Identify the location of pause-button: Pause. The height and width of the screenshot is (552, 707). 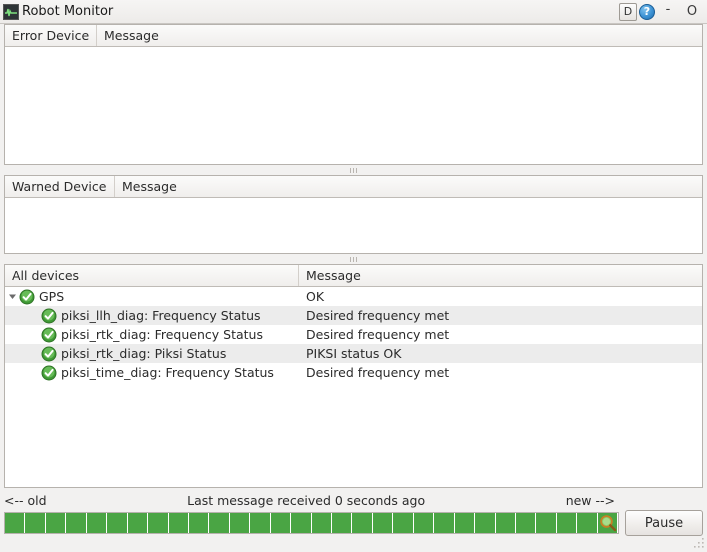
(664, 523).